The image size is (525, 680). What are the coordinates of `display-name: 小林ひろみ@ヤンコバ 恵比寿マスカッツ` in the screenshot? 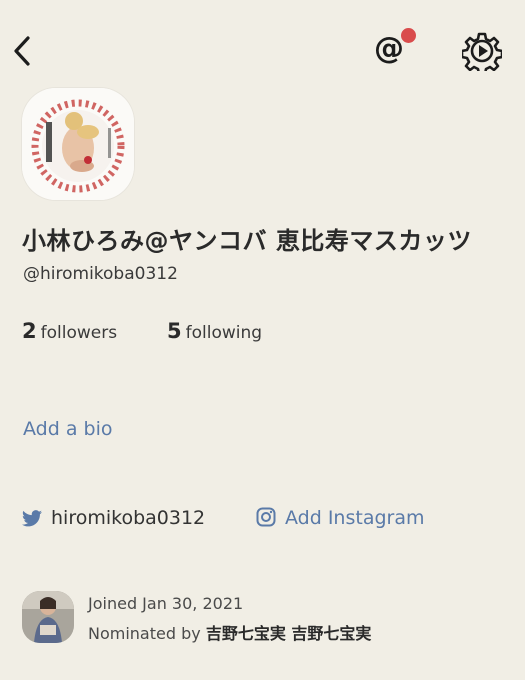 It's located at (247, 241).